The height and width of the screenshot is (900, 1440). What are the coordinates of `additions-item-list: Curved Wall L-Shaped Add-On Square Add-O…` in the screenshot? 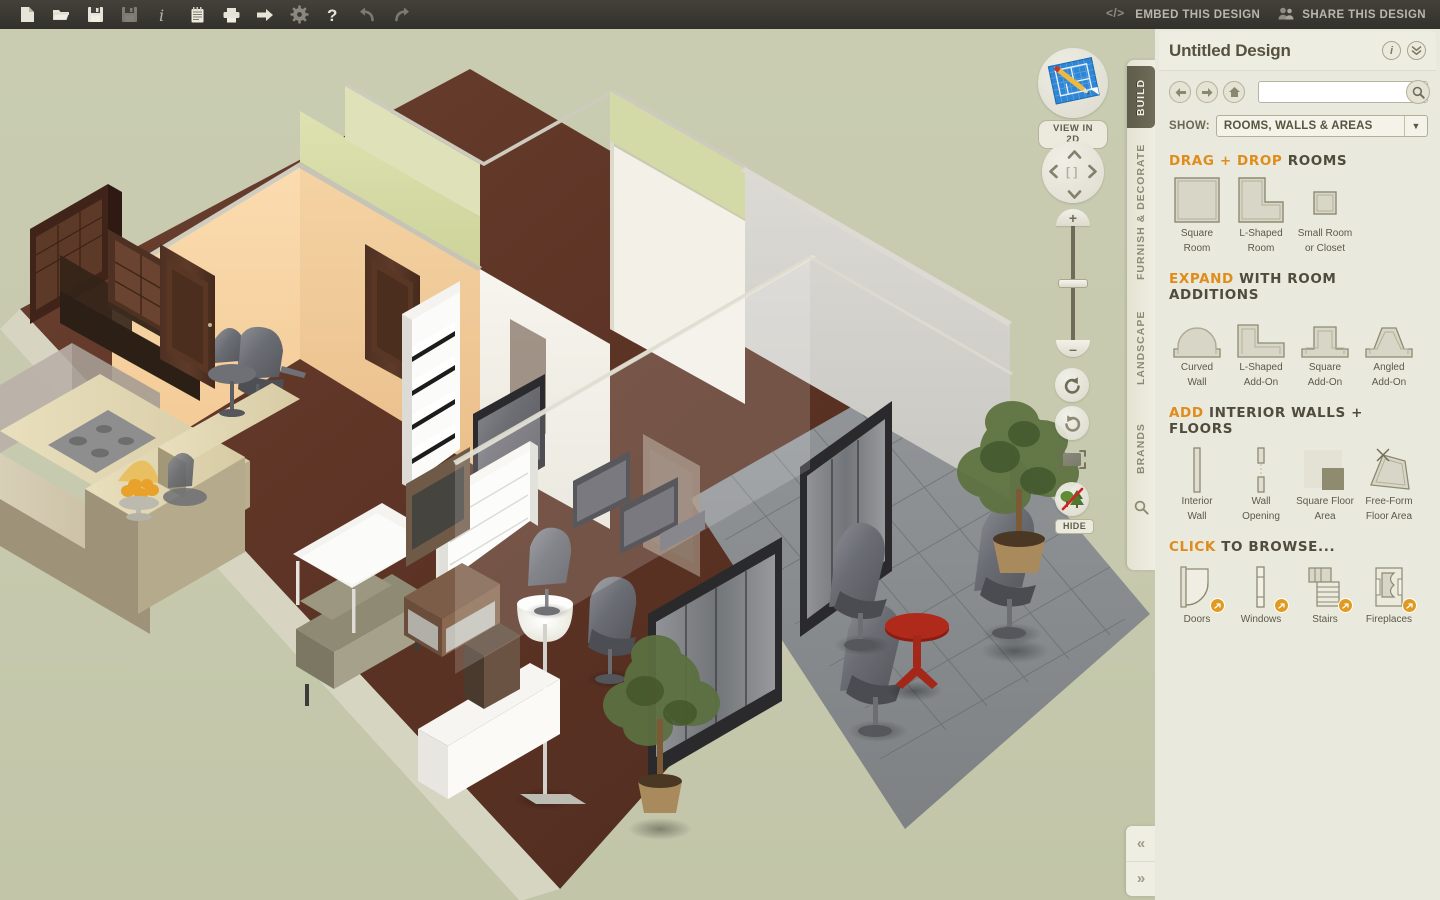 It's located at (1297, 348).